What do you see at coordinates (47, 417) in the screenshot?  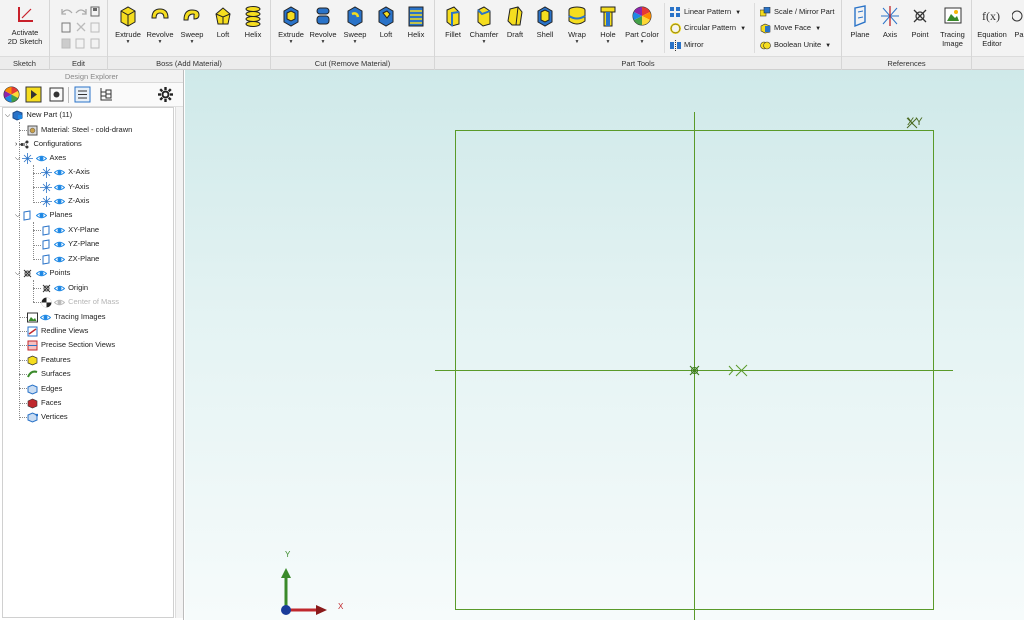 I see `tree-item-vertices: Vertices` at bounding box center [47, 417].